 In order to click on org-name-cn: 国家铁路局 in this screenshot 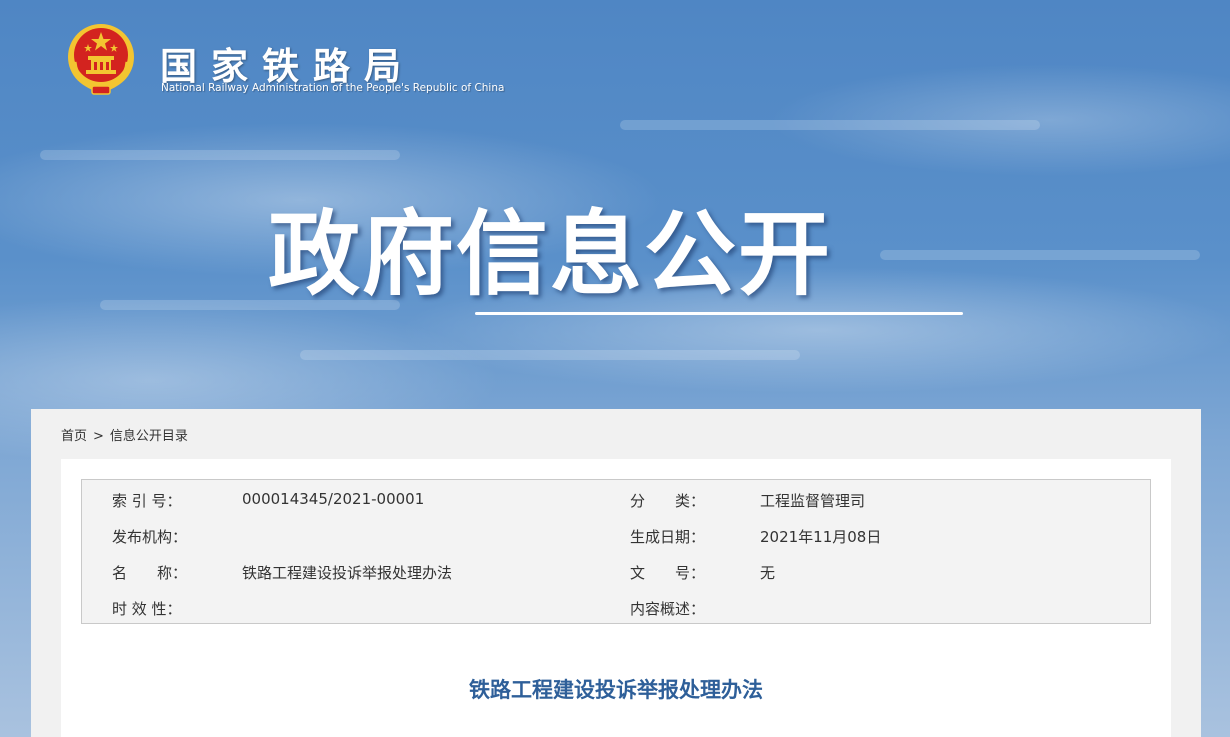, I will do `click(287, 66)`.